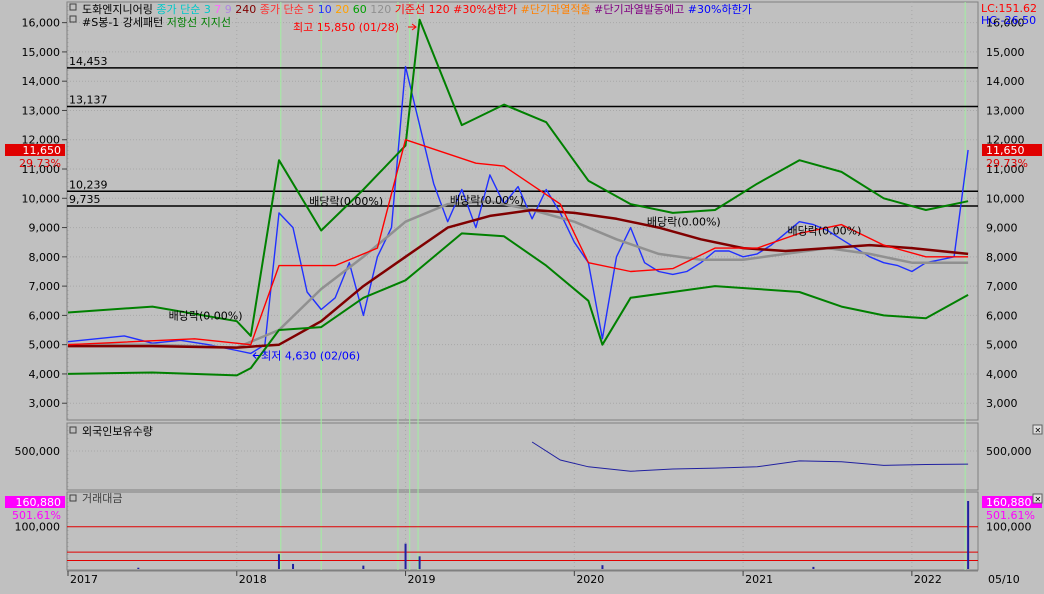 The image size is (1044, 594). What do you see at coordinates (1009, 527) in the screenshot?
I see `volume-tick-right: 100,000` at bounding box center [1009, 527].